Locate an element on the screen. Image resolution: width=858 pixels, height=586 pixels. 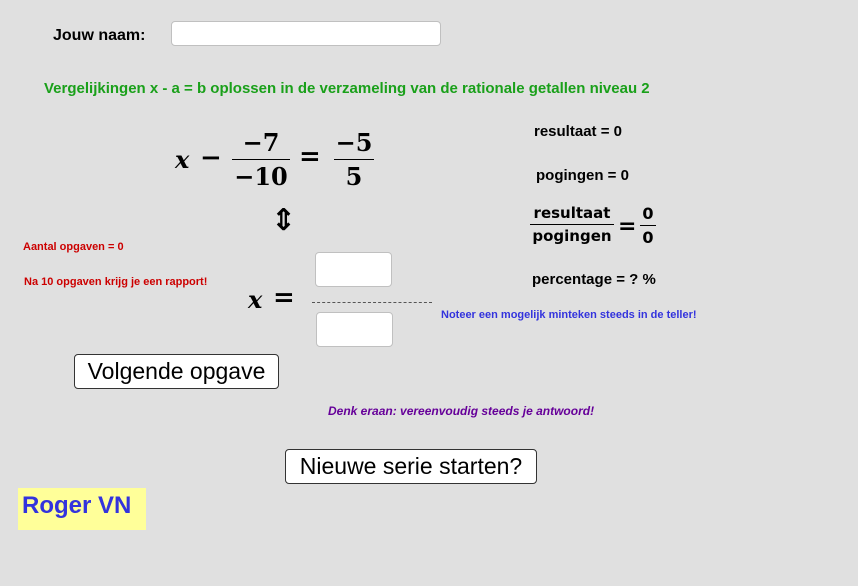
equation-fraction-2: −5 5 is located at coordinates (354, 159).